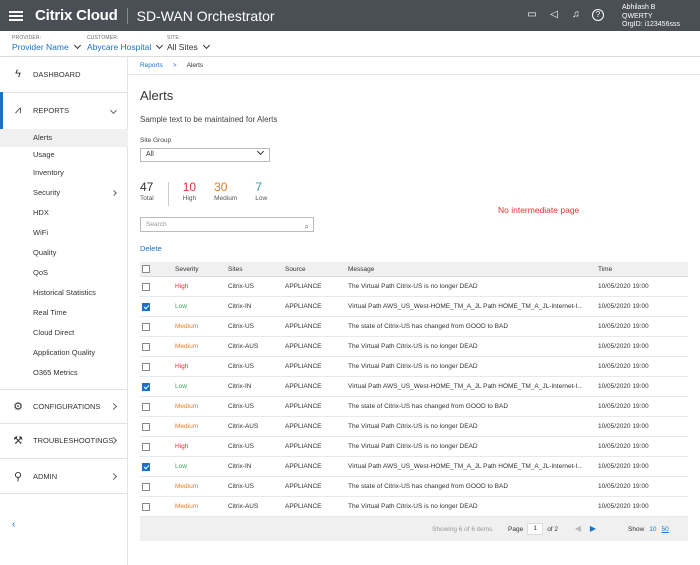 This screenshot has width=700, height=565. I want to click on sidebar-subitem-cloud-direct: Cloud Direct, so click(64, 333).